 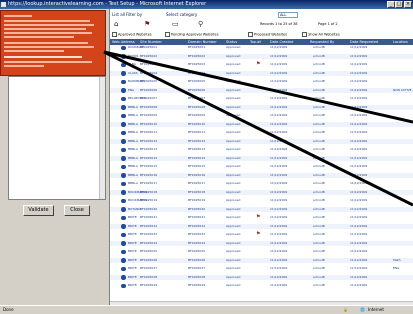 I want to click on col-date-created: Date Created, so click(x=281, y=42).